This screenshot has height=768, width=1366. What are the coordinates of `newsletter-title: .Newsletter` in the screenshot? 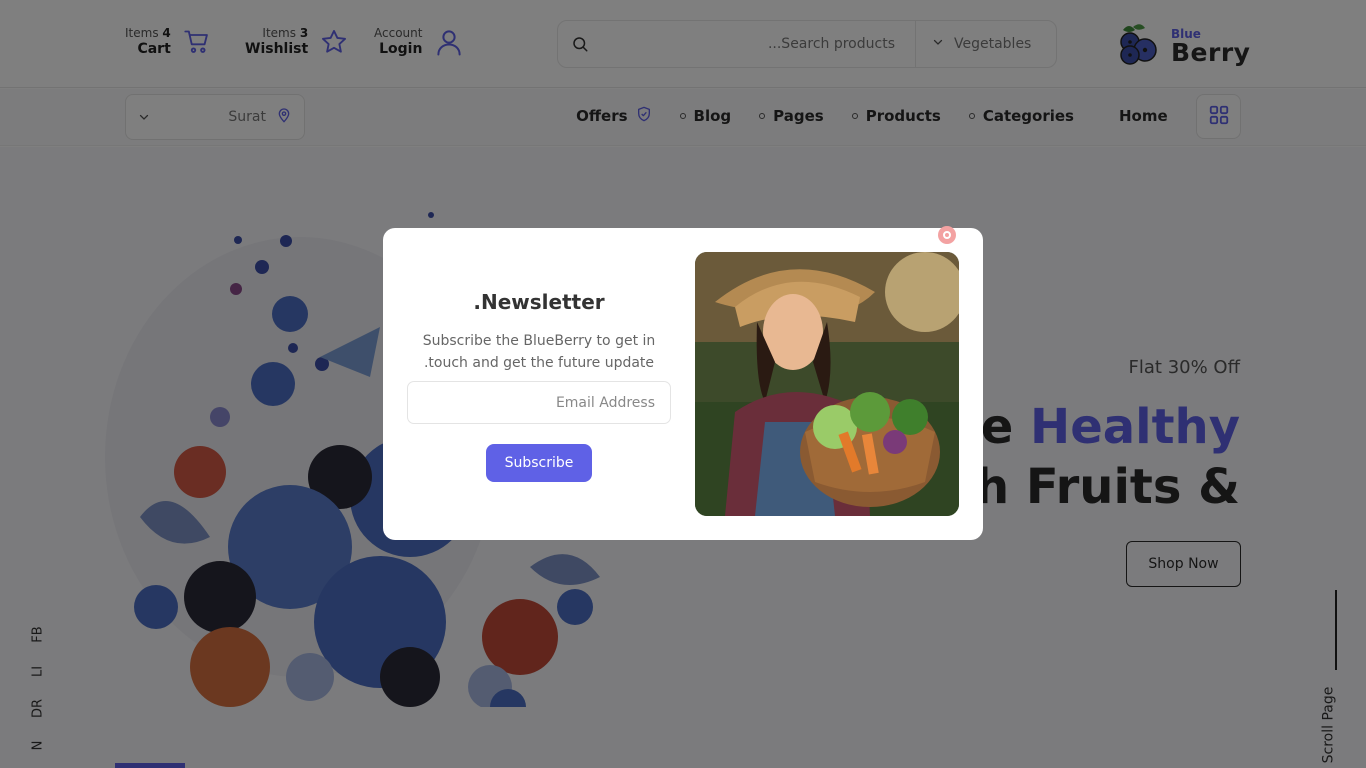 It's located at (539, 302).